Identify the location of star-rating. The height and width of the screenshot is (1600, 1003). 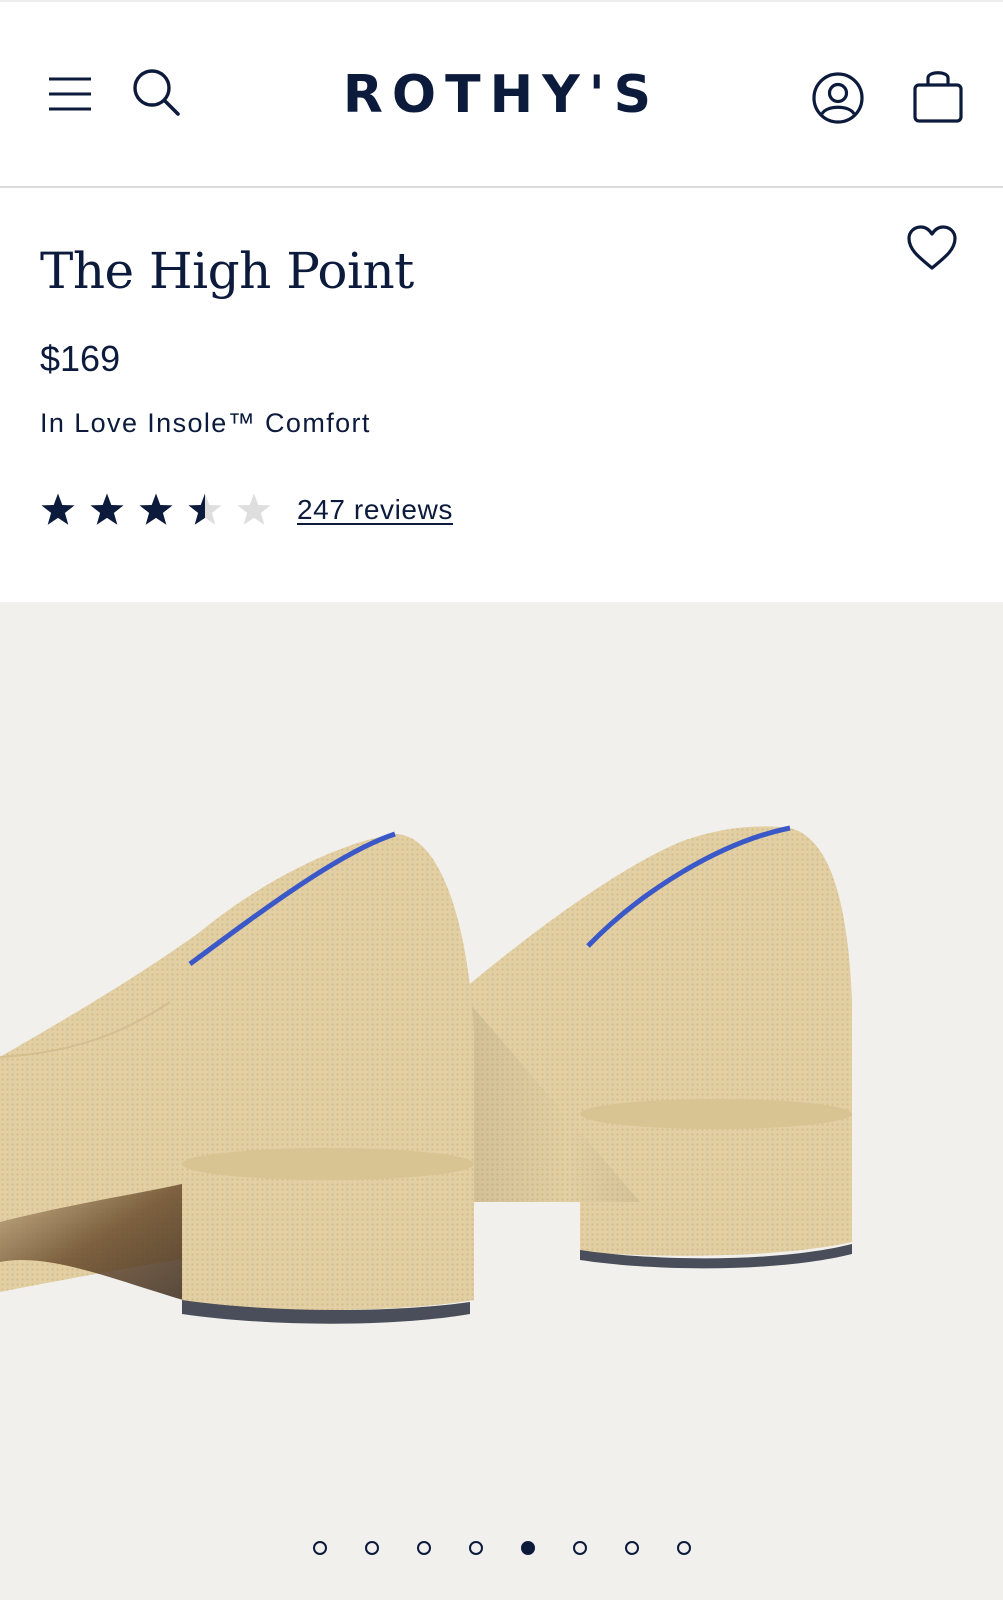
(162, 510).